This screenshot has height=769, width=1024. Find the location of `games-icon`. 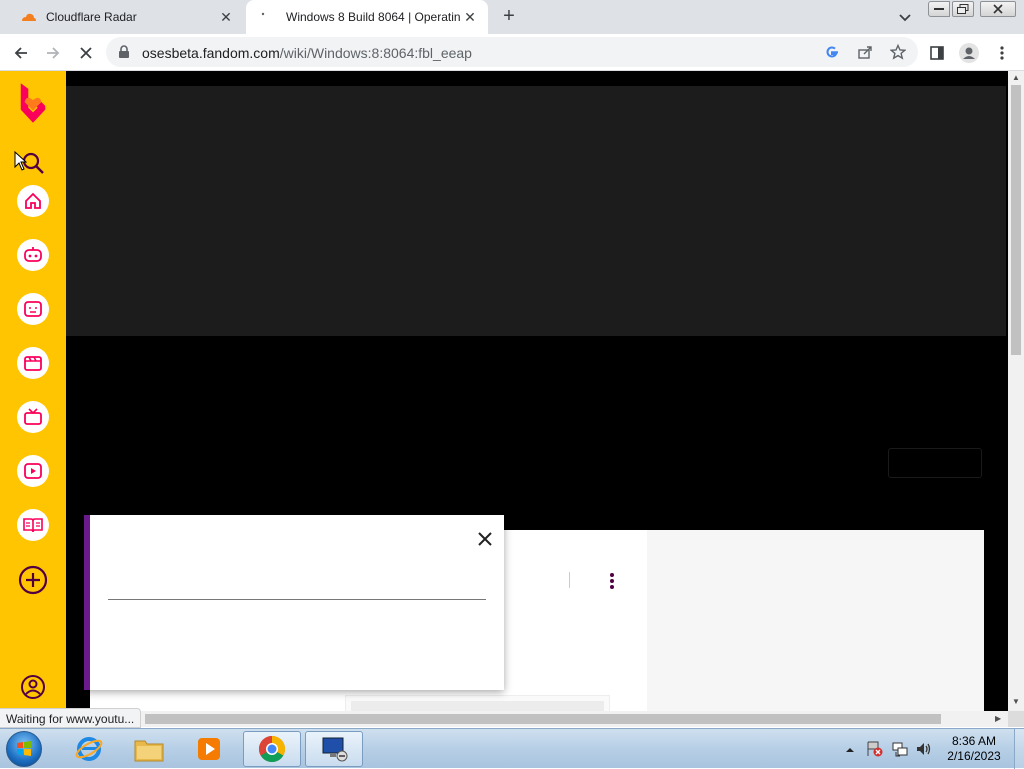

games-icon is located at coordinates (33, 255).